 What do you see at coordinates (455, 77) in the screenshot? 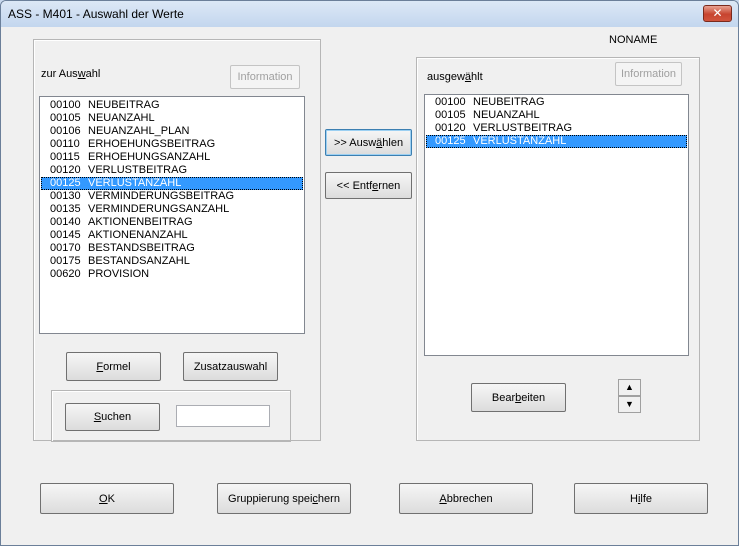
I see `selected-heading: ausgewählt` at bounding box center [455, 77].